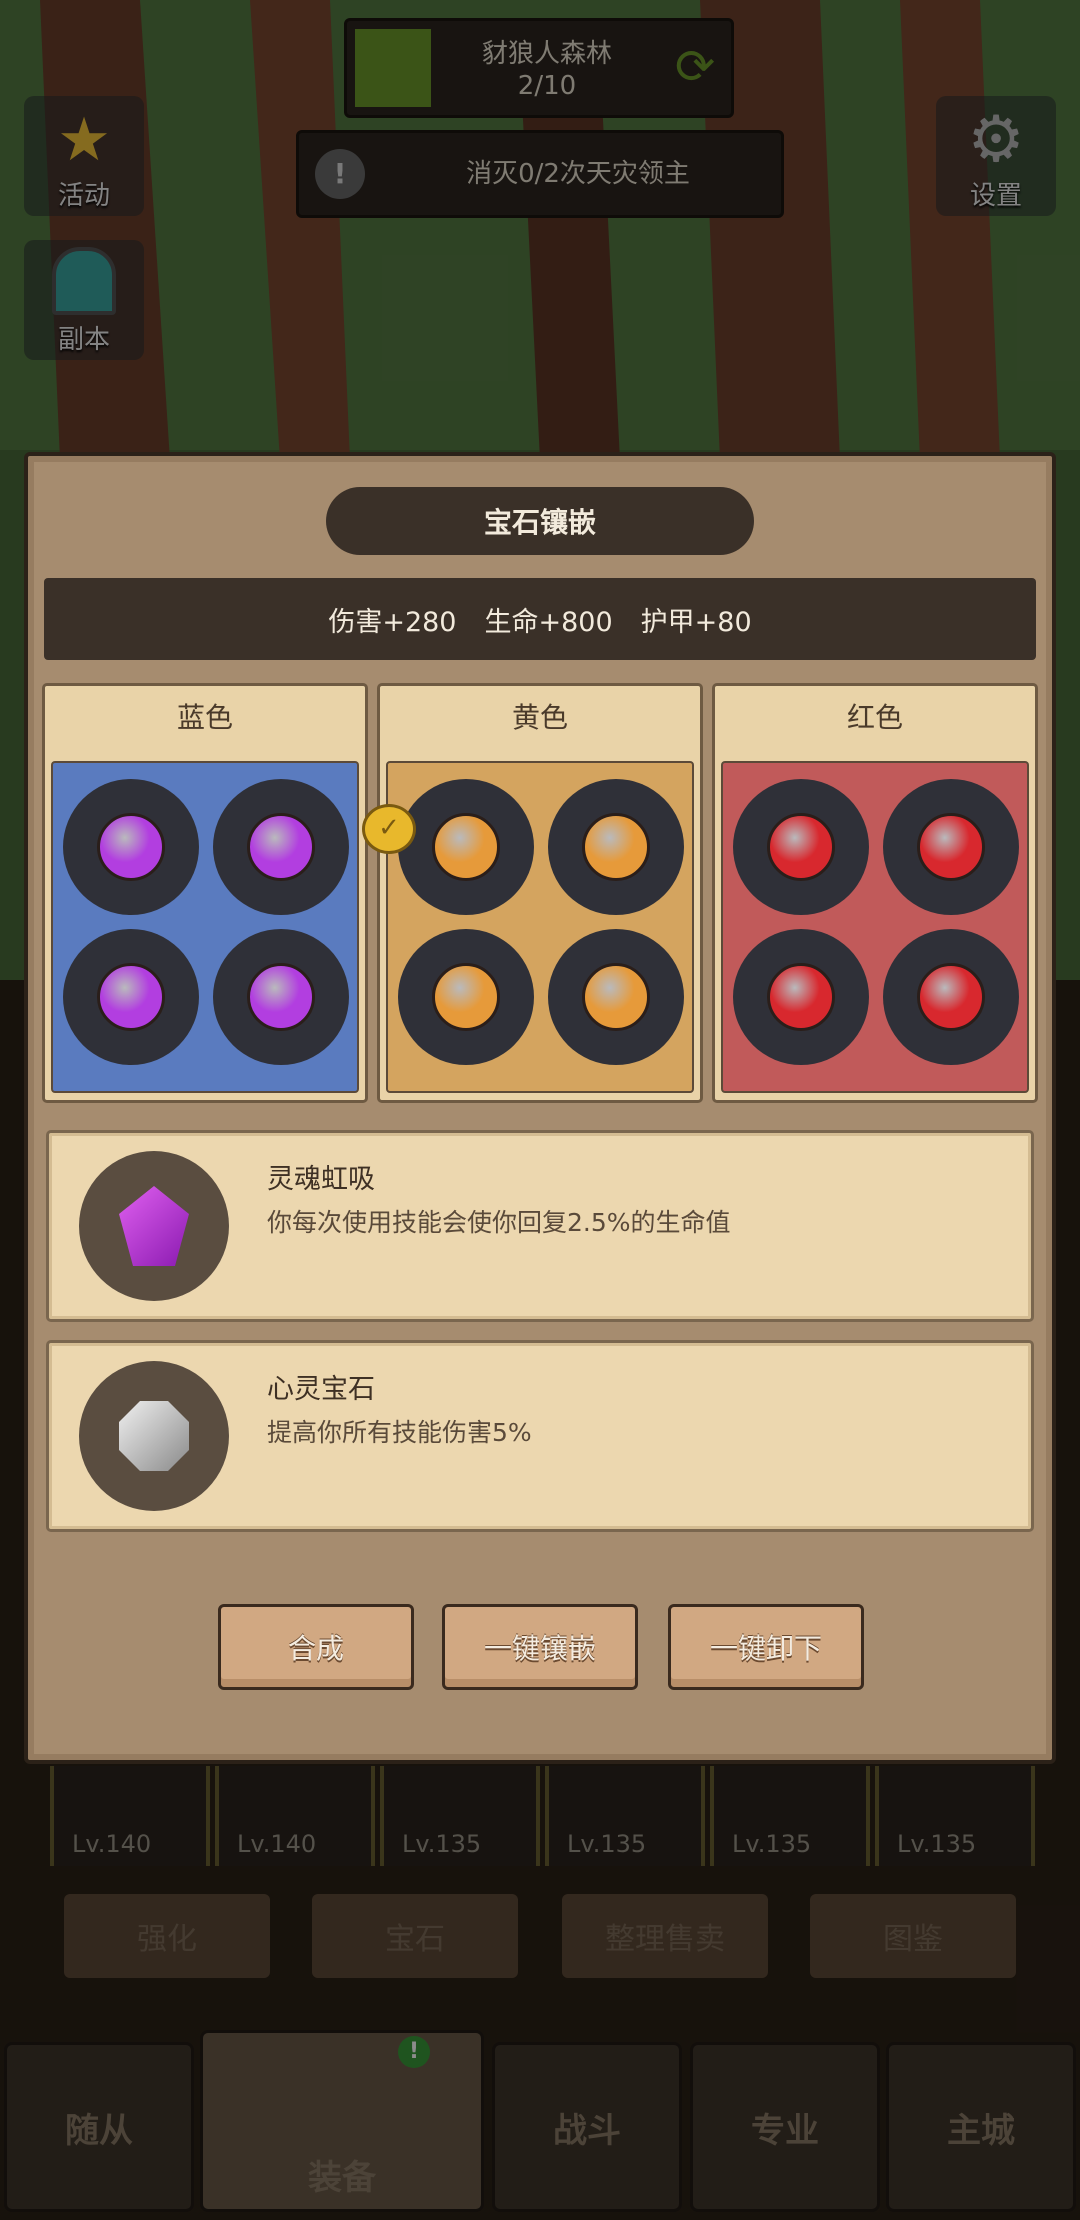 The image size is (1080, 2220). Describe the element at coordinates (875, 927) in the screenshot. I see `red-socket-area` at that location.